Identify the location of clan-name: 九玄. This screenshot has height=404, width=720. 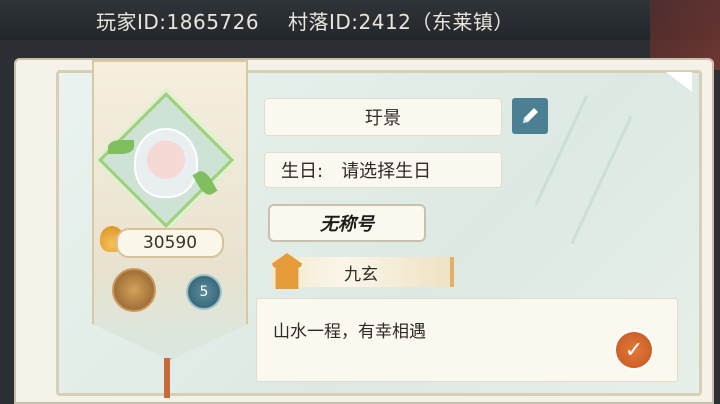
(361, 274).